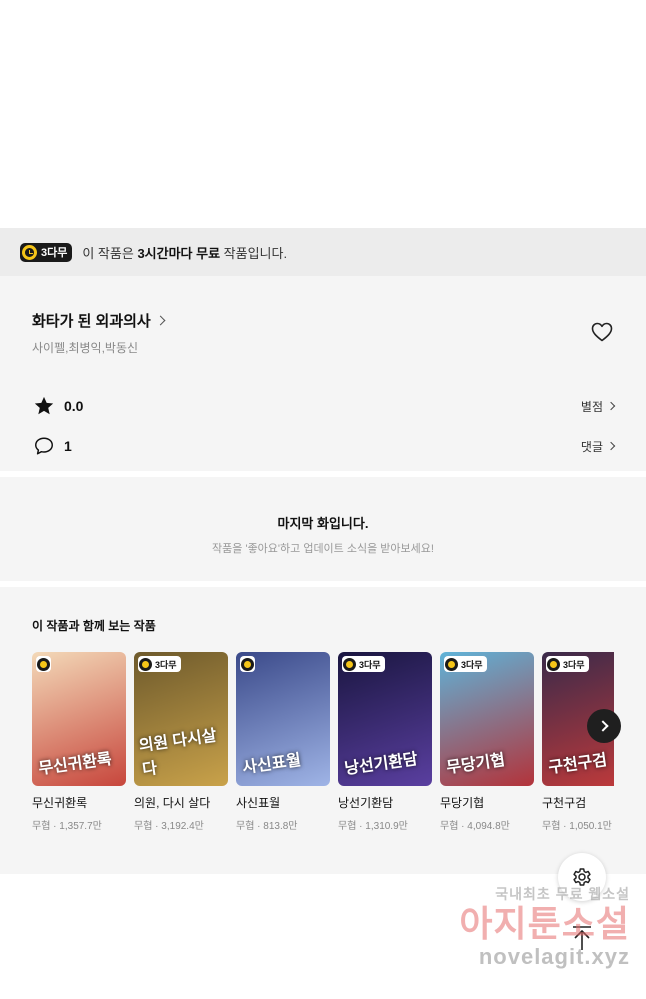 The height and width of the screenshot is (999, 646). Describe the element at coordinates (564, 803) in the screenshot. I see `recommendation-title: 구천구검` at that location.